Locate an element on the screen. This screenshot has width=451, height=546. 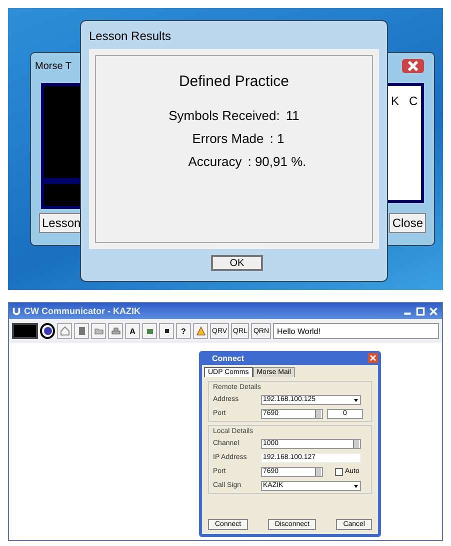
globe-icon is located at coordinates (47, 331).